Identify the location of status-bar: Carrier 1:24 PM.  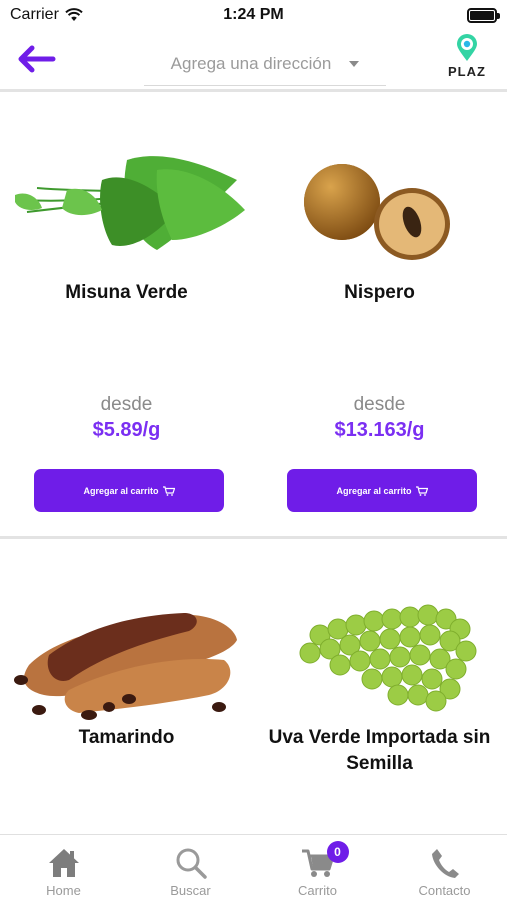
(253, 15).